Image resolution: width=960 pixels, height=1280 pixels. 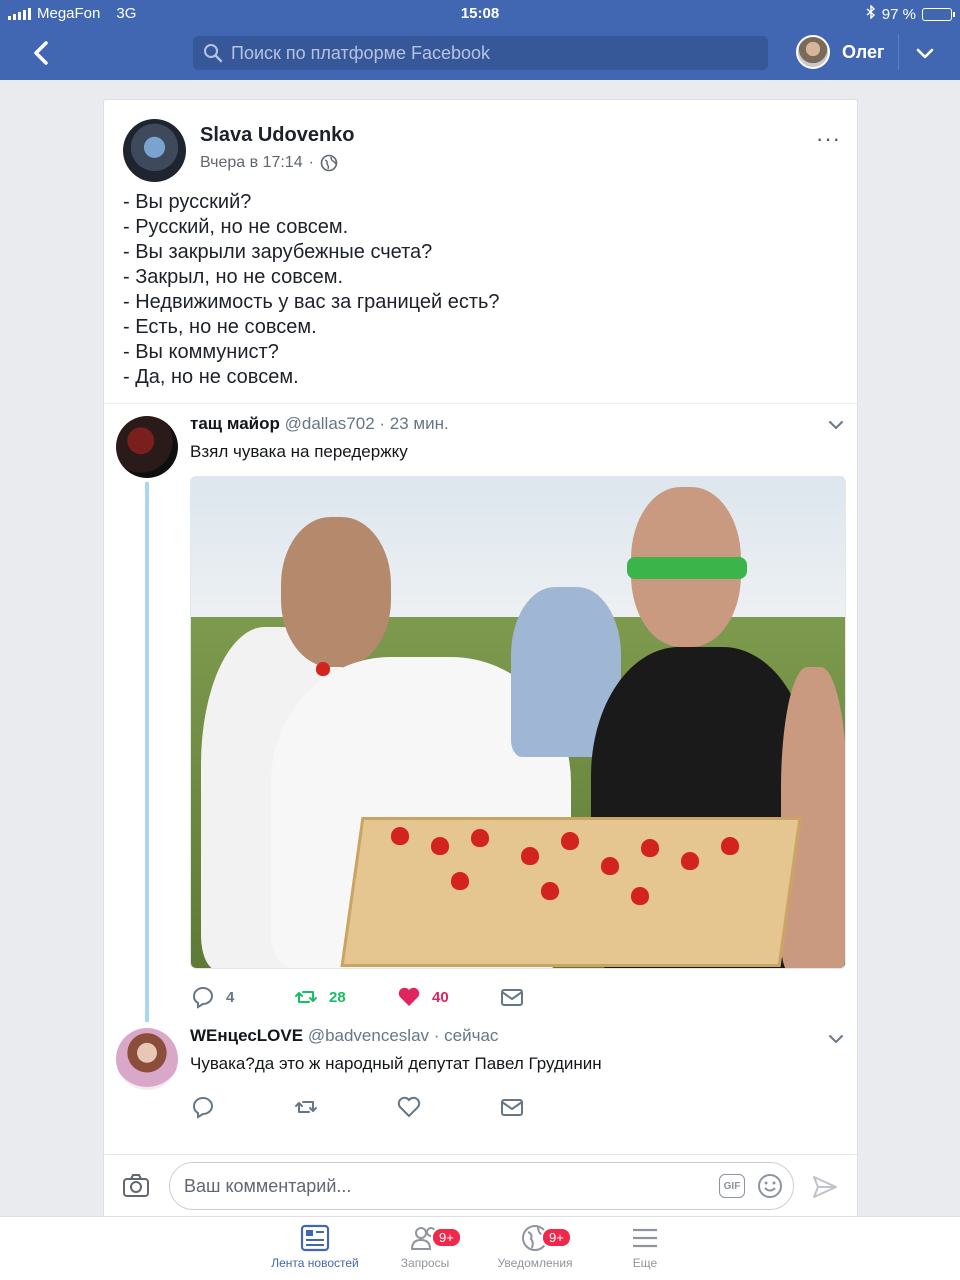 I want to click on post-line: - Русский, но не совсем., so click(x=236, y=227).